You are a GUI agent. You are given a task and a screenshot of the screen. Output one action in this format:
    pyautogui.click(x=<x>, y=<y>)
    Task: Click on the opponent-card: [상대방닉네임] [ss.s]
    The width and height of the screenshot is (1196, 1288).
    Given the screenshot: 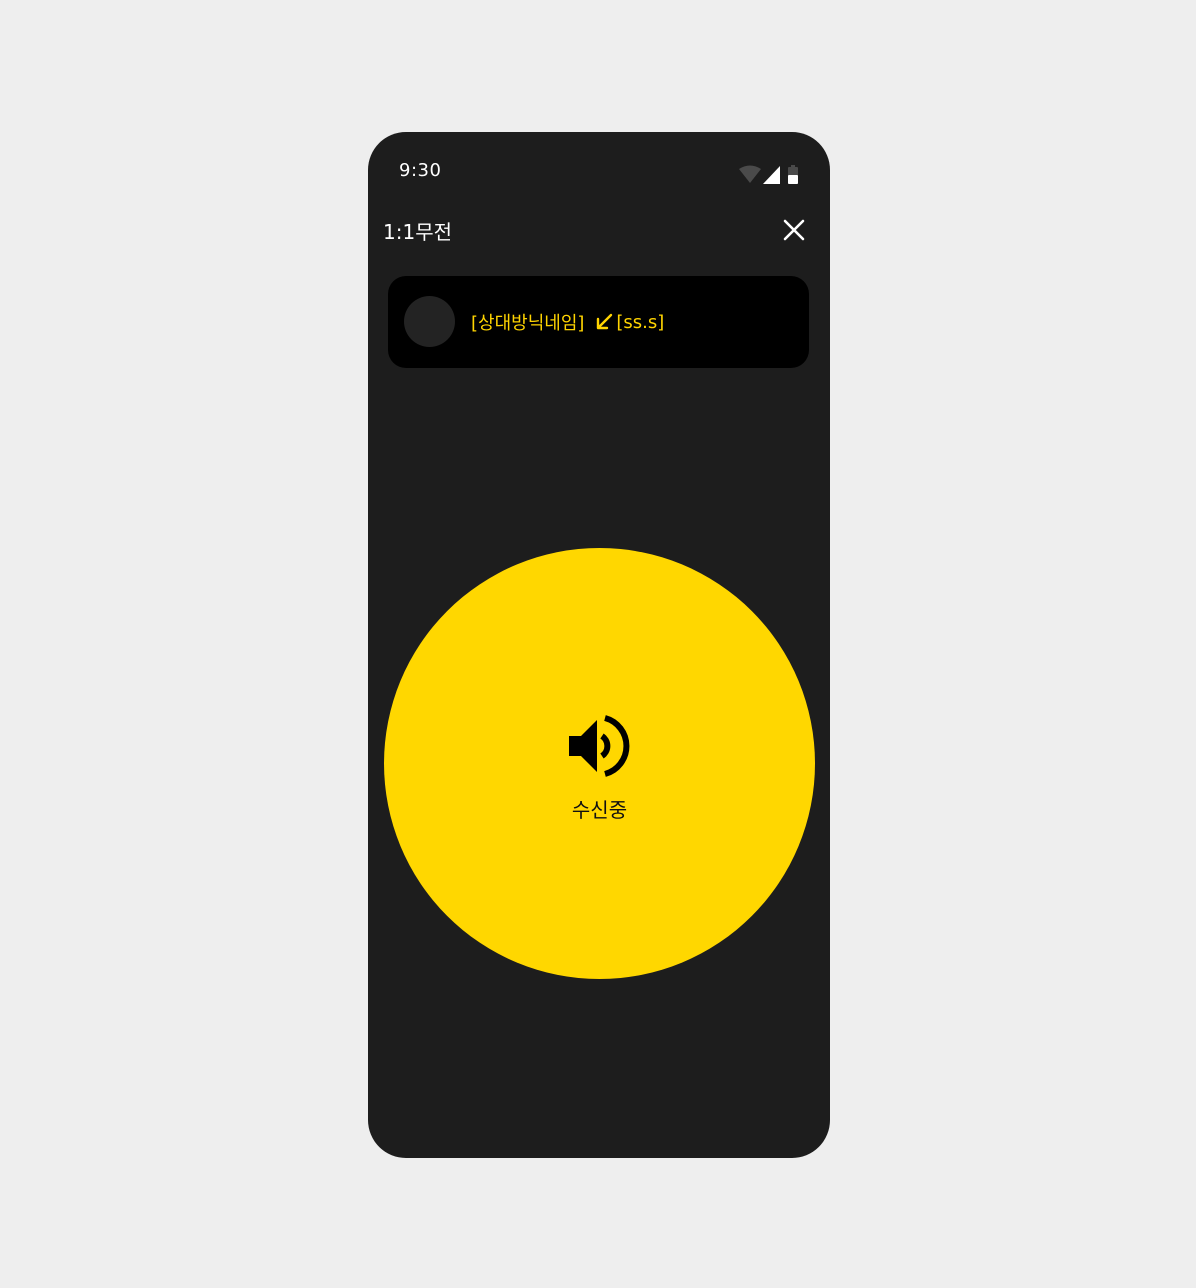 What is the action you would take?
    pyautogui.click(x=598, y=322)
    